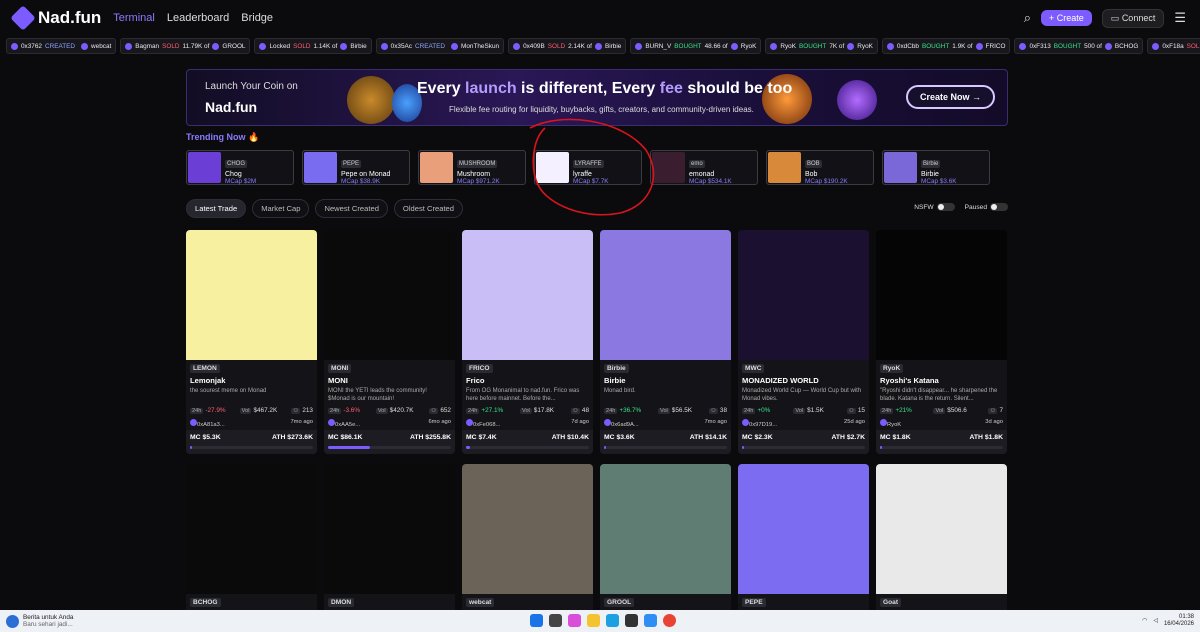  What do you see at coordinates (945, 207) in the screenshot?
I see `nsfw-switch` at bounding box center [945, 207].